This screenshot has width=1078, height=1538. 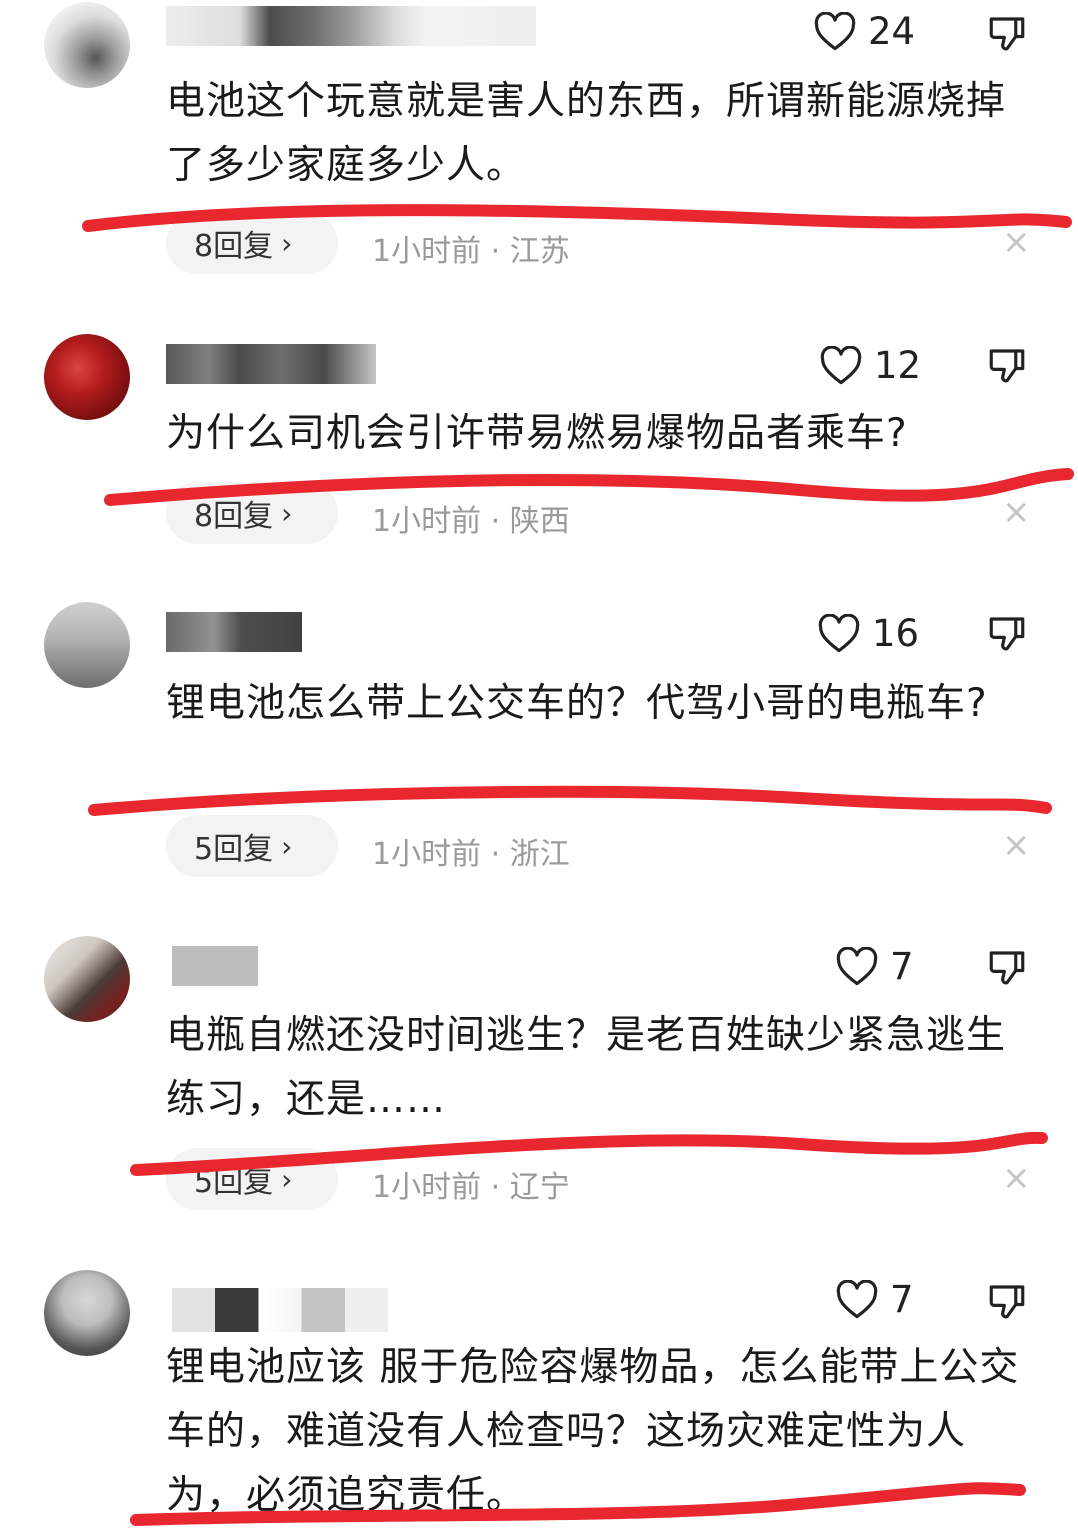 I want to click on like-count: 24, so click(x=892, y=31).